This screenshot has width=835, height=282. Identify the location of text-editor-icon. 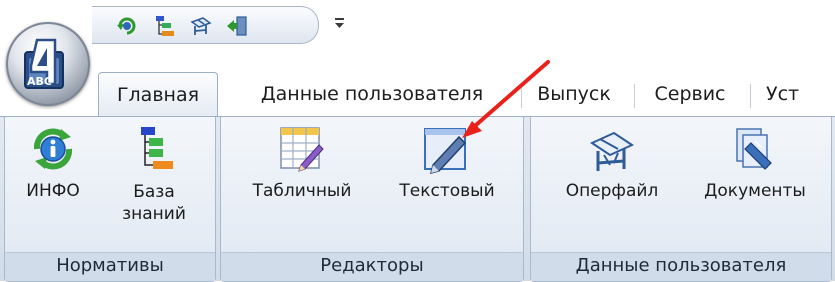
(445, 151).